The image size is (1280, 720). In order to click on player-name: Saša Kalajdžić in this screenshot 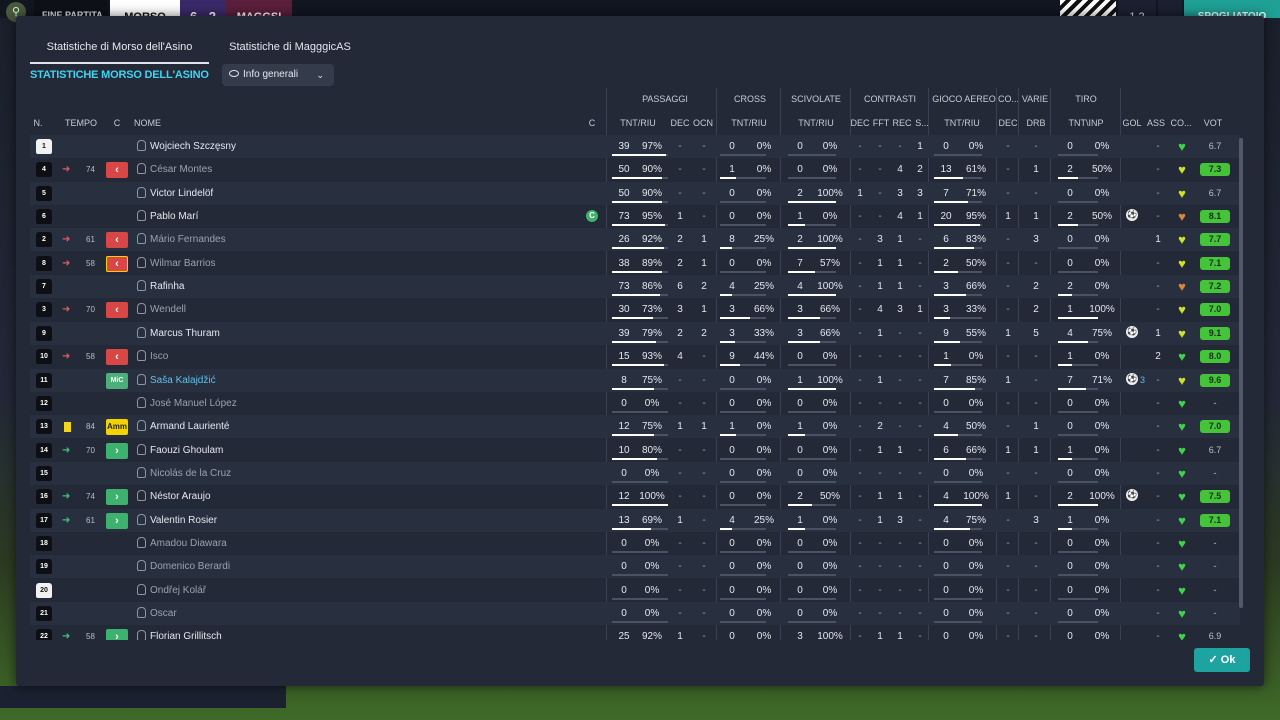, I will do `click(183, 380)`.